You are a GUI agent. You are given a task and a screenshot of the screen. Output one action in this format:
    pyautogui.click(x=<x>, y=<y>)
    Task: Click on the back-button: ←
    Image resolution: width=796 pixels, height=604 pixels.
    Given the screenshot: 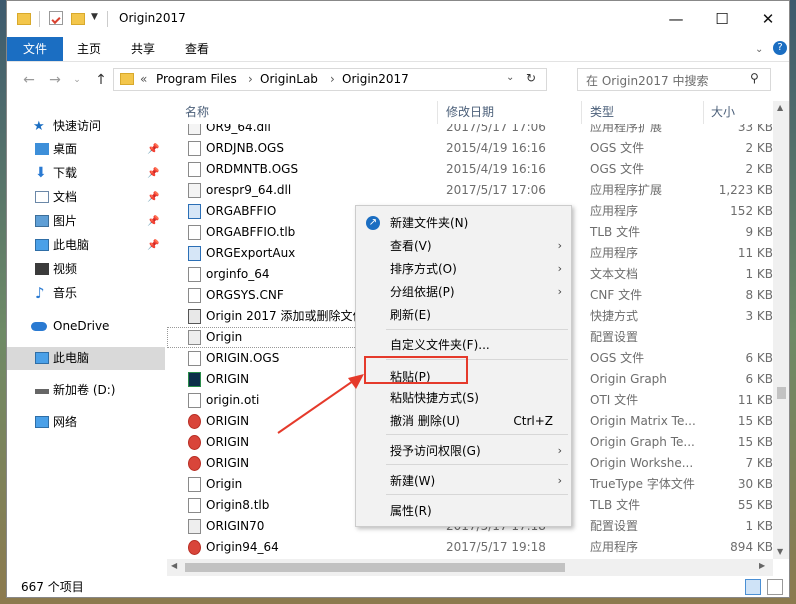 What is the action you would take?
    pyautogui.click(x=29, y=80)
    